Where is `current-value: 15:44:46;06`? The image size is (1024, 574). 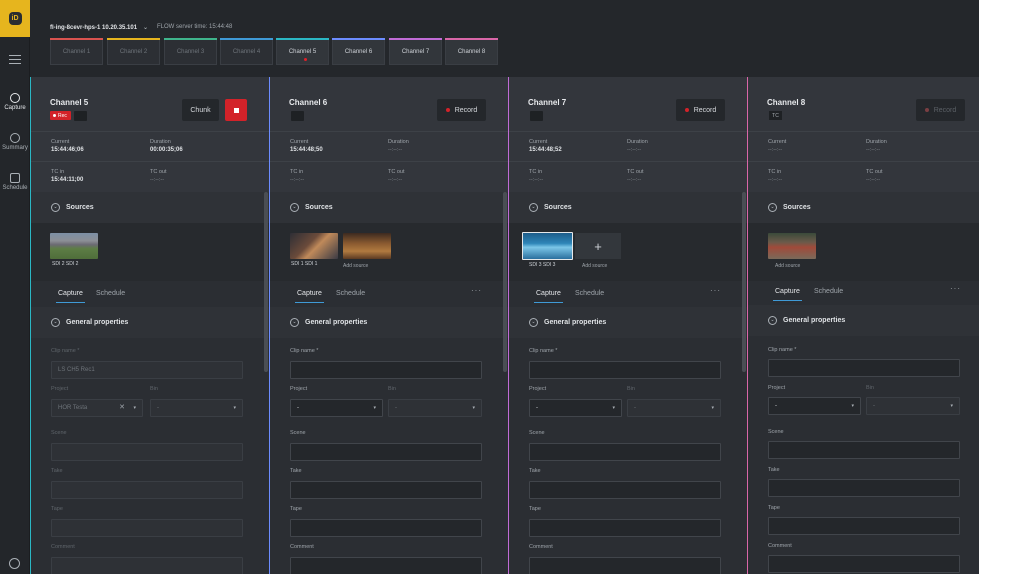 current-value: 15:44:46;06 is located at coordinates (67, 150).